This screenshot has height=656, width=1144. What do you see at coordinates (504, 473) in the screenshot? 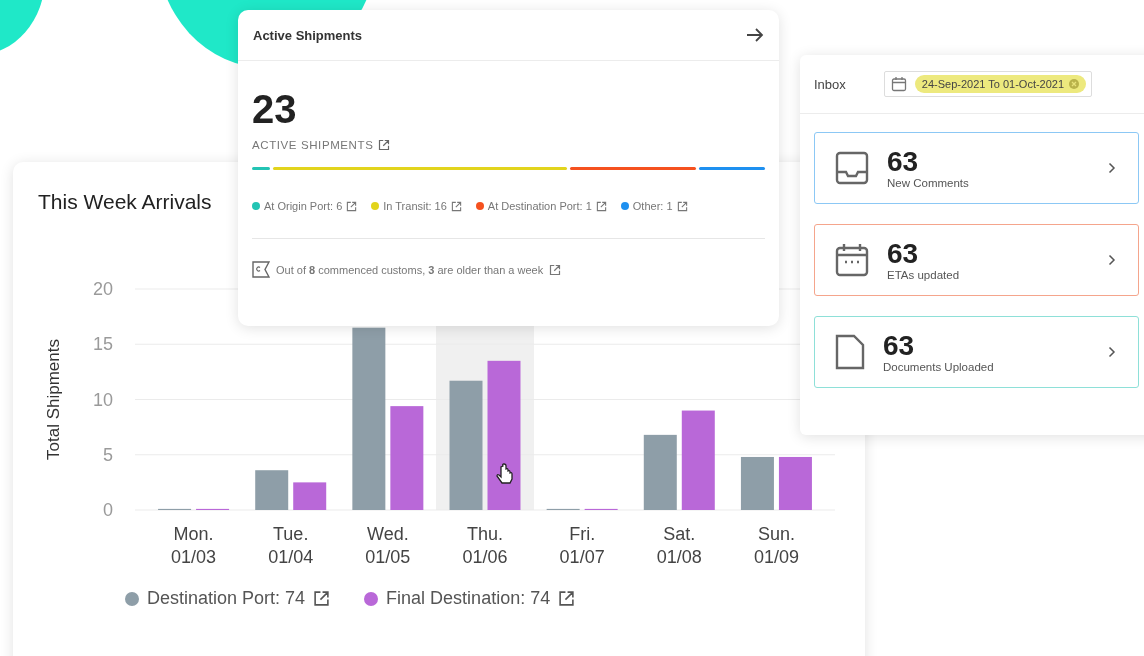
I see `hand-cursor-icon` at bounding box center [504, 473].